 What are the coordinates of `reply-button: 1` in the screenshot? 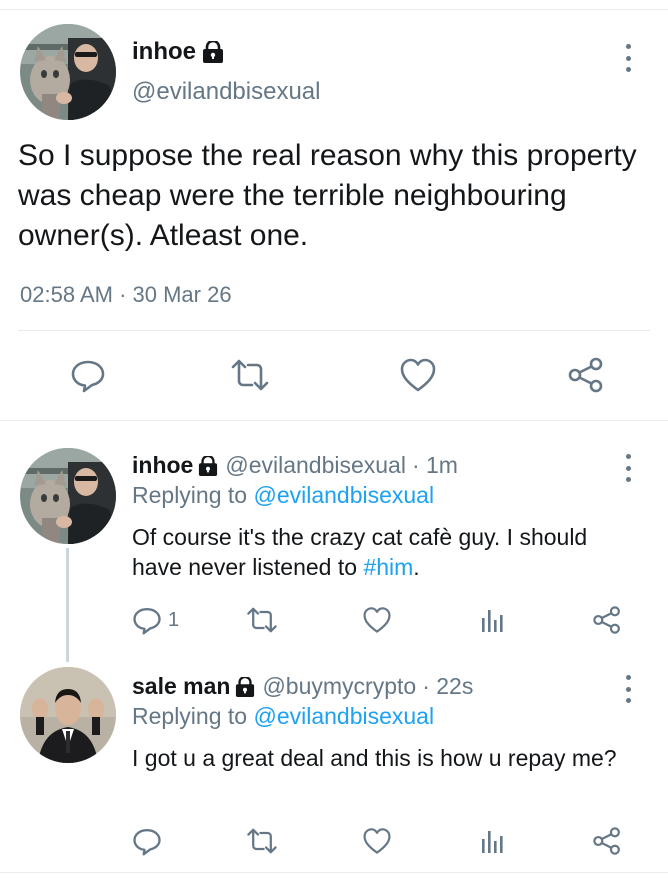 It's located at (155, 620).